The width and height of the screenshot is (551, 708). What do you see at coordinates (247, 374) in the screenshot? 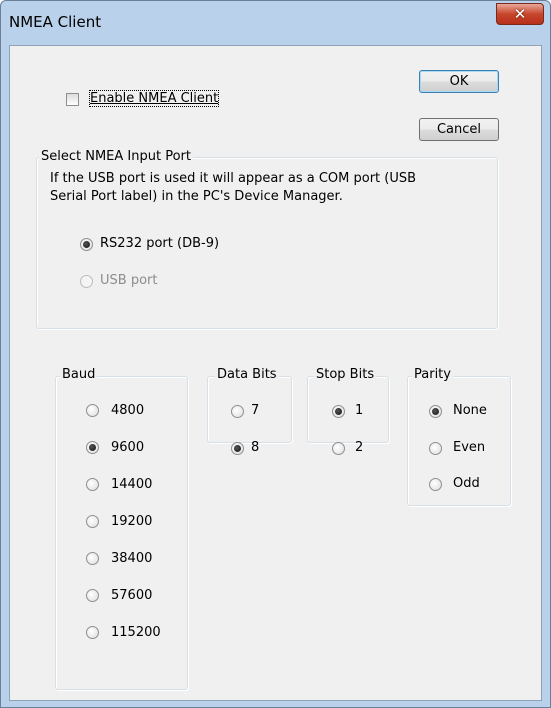
I see `data-bits-legend: Data Bits` at bounding box center [247, 374].